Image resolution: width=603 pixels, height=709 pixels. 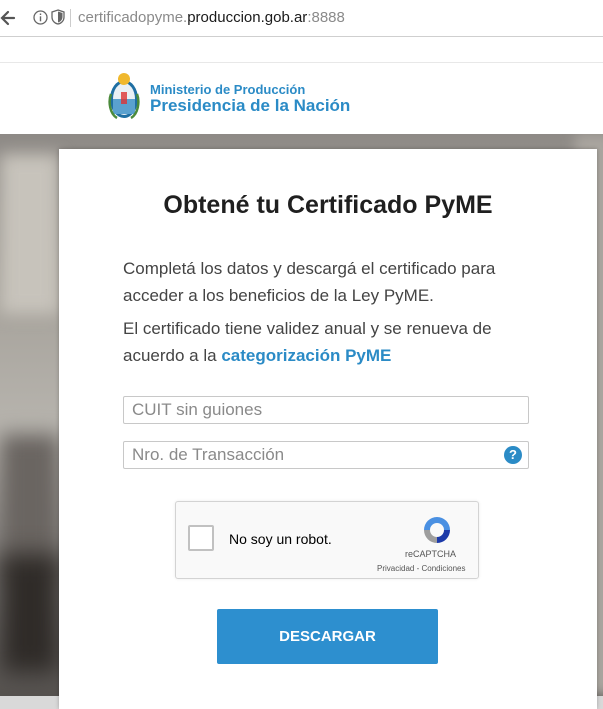 I want to click on url-port: :8888, so click(x=326, y=17).